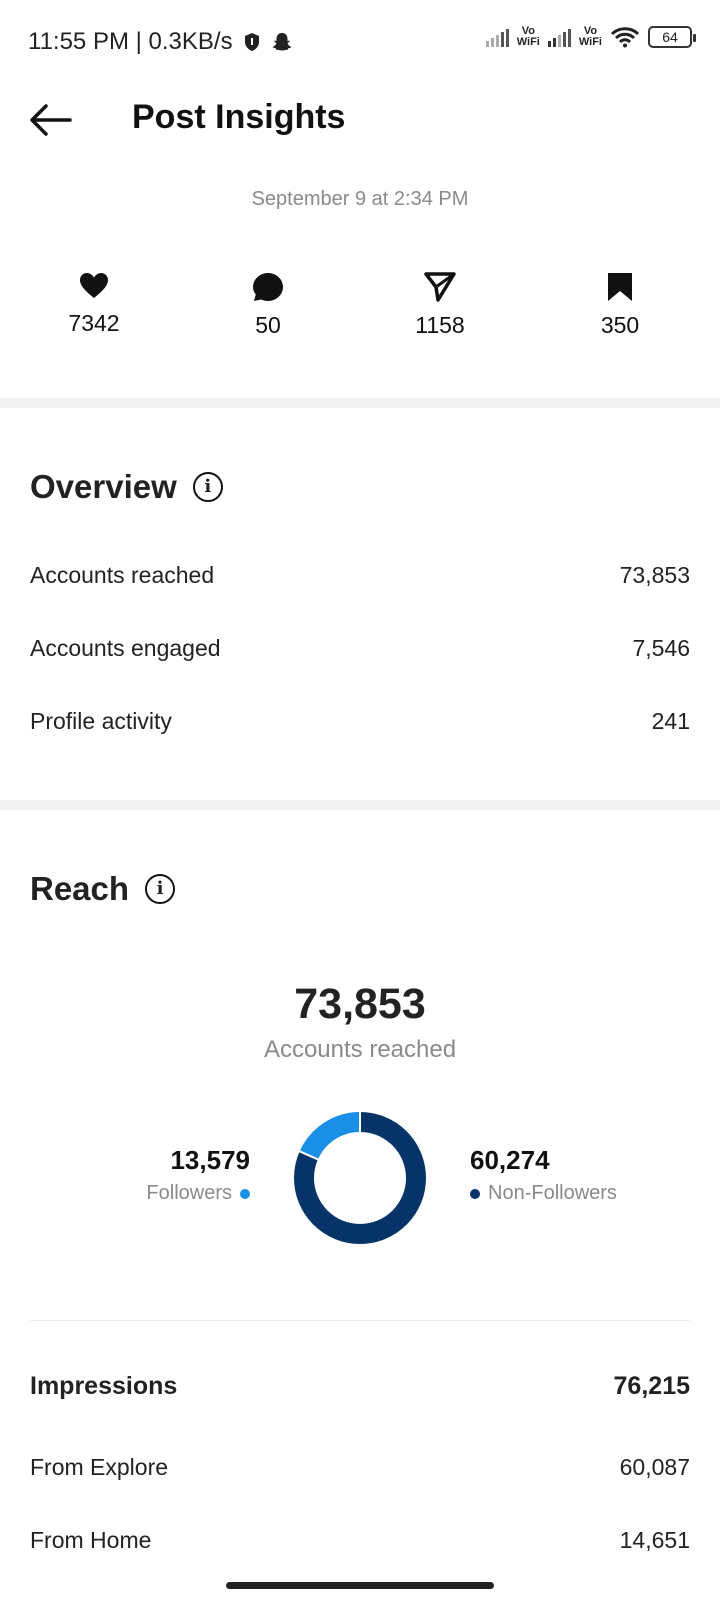  What do you see at coordinates (360, 721) in the screenshot?
I see `overview-row: Profile activity 241` at bounding box center [360, 721].